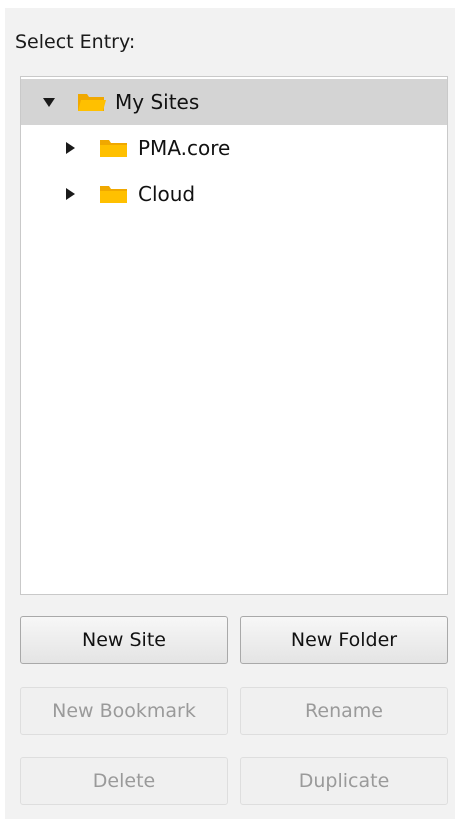  I want to click on folder-open-icon, so click(92, 102).